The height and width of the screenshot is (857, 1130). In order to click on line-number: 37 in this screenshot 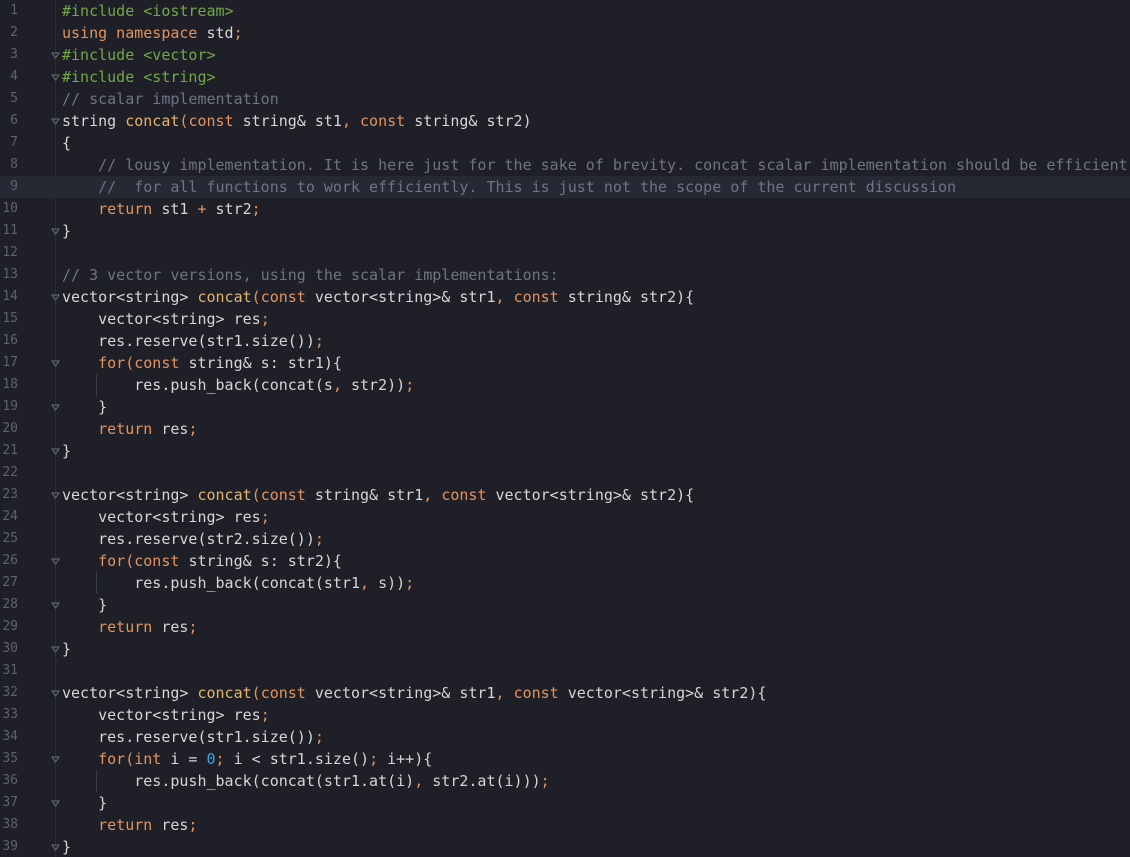, I will do `click(10, 802)`.